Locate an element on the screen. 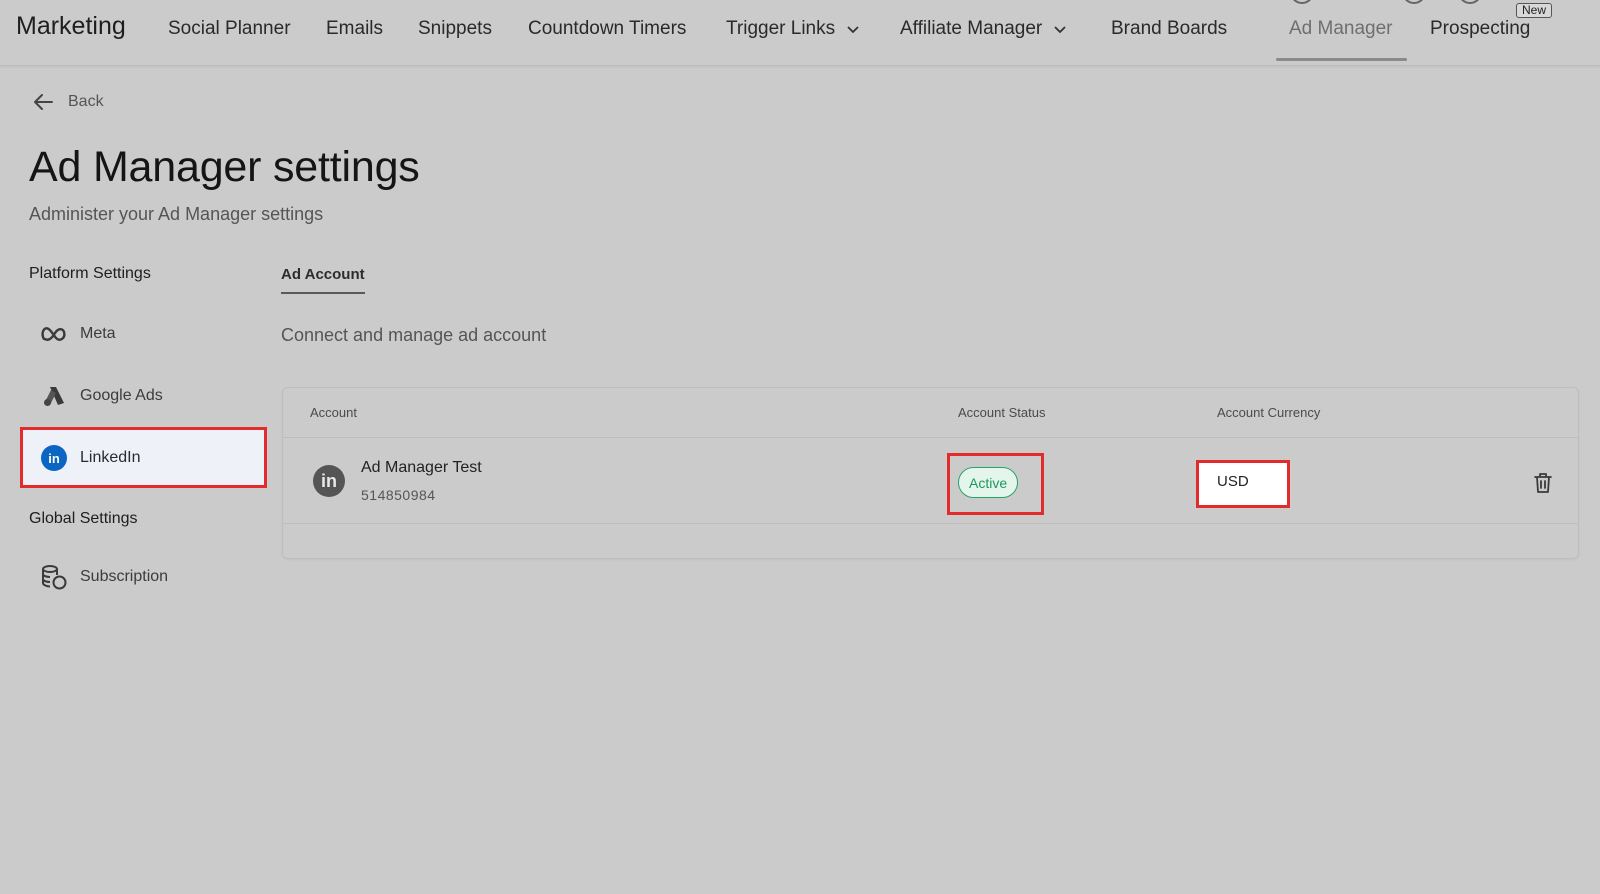 This screenshot has width=1600, height=894. table-row: in Ad Manager Test 514850984 Active USD is located at coordinates (930, 481).